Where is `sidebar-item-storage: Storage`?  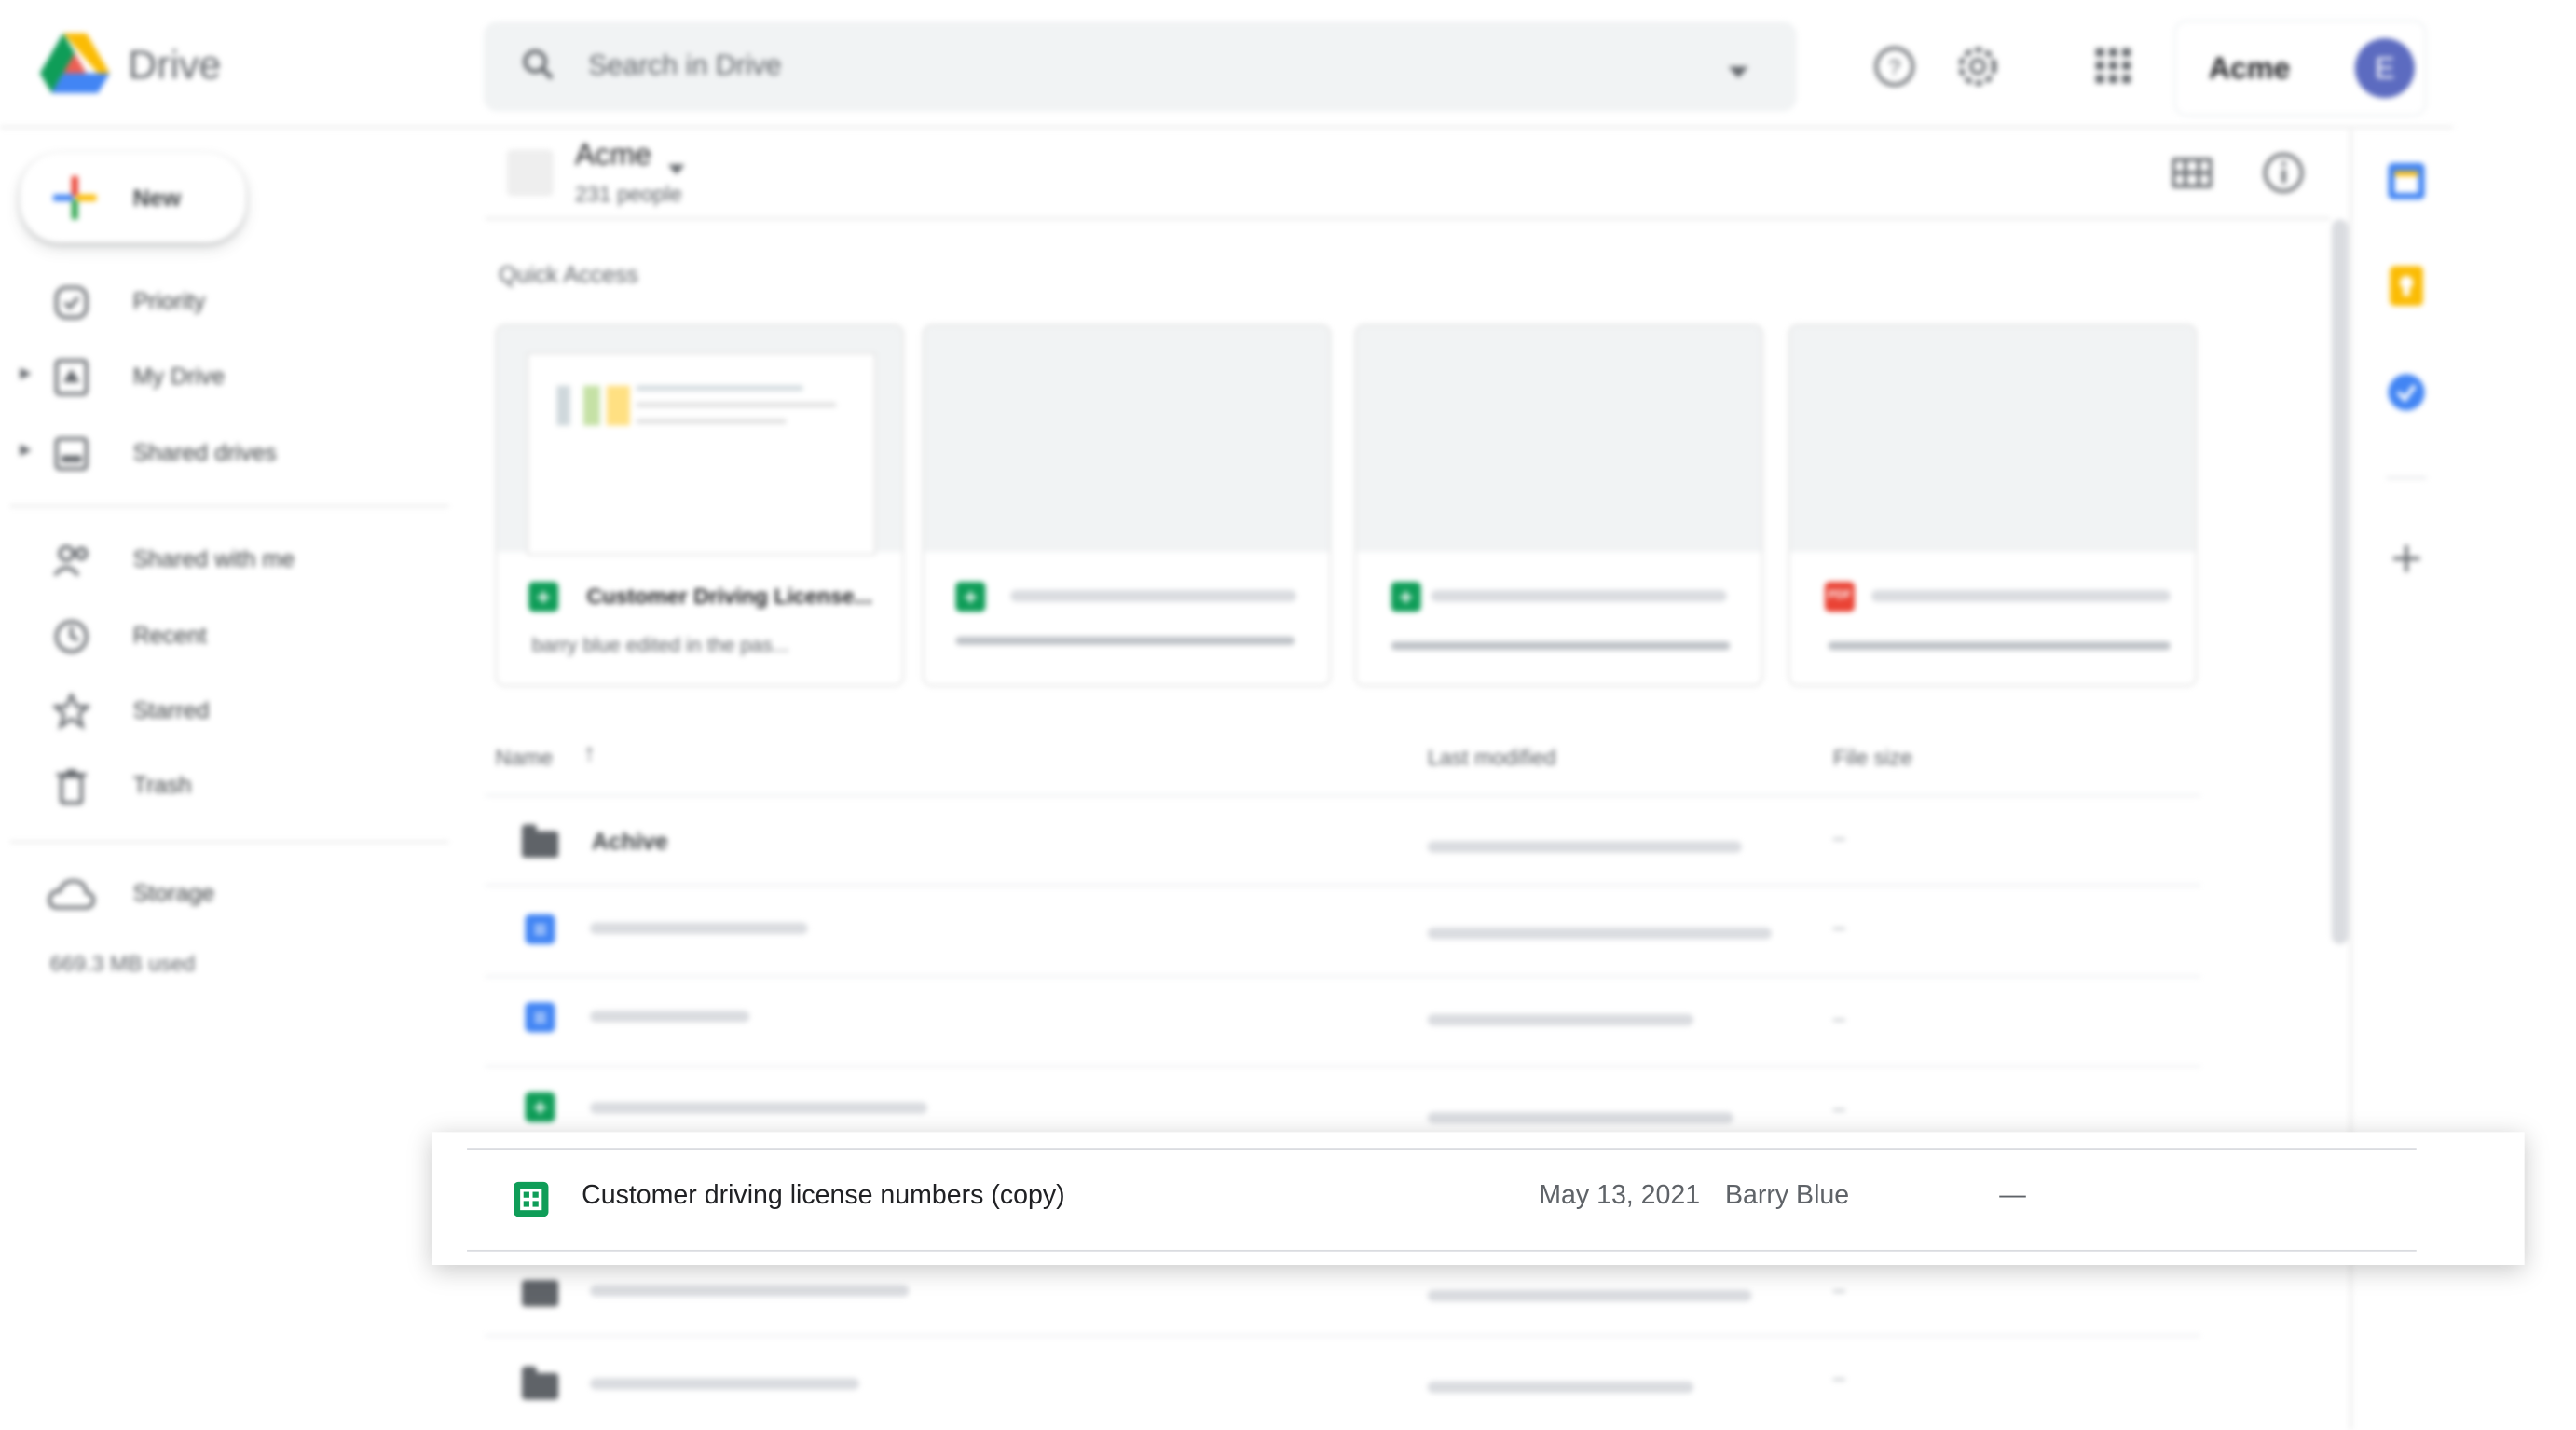 sidebar-item-storage: Storage is located at coordinates (224, 892).